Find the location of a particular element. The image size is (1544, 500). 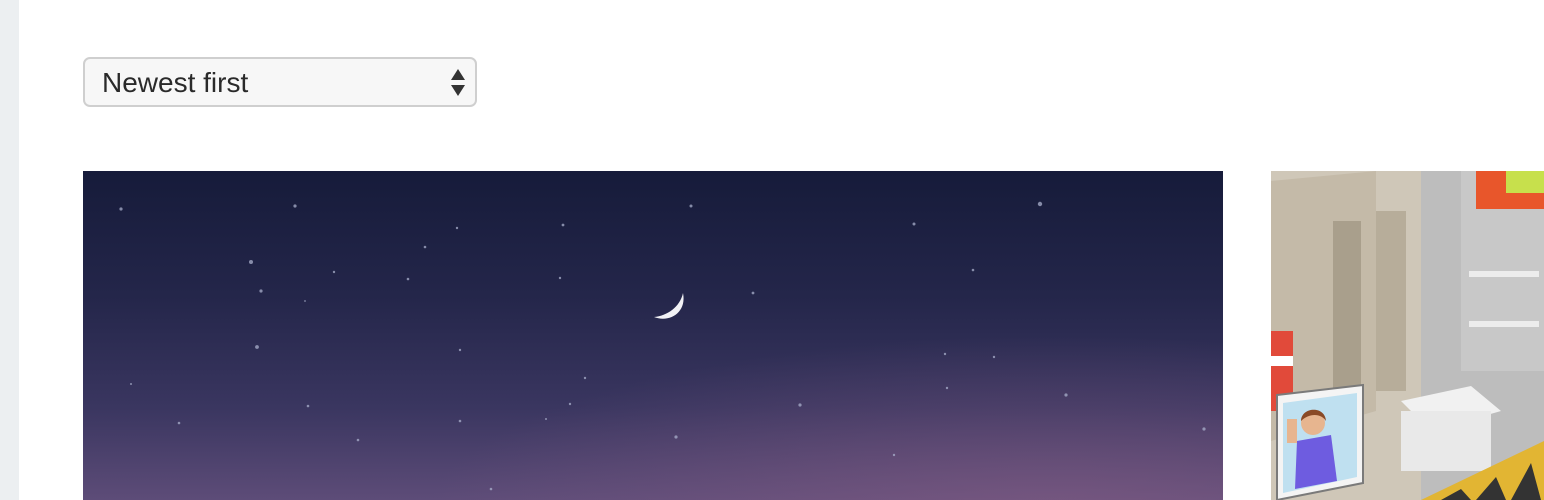

city-illustration-image-card is located at coordinates (1407, 335).